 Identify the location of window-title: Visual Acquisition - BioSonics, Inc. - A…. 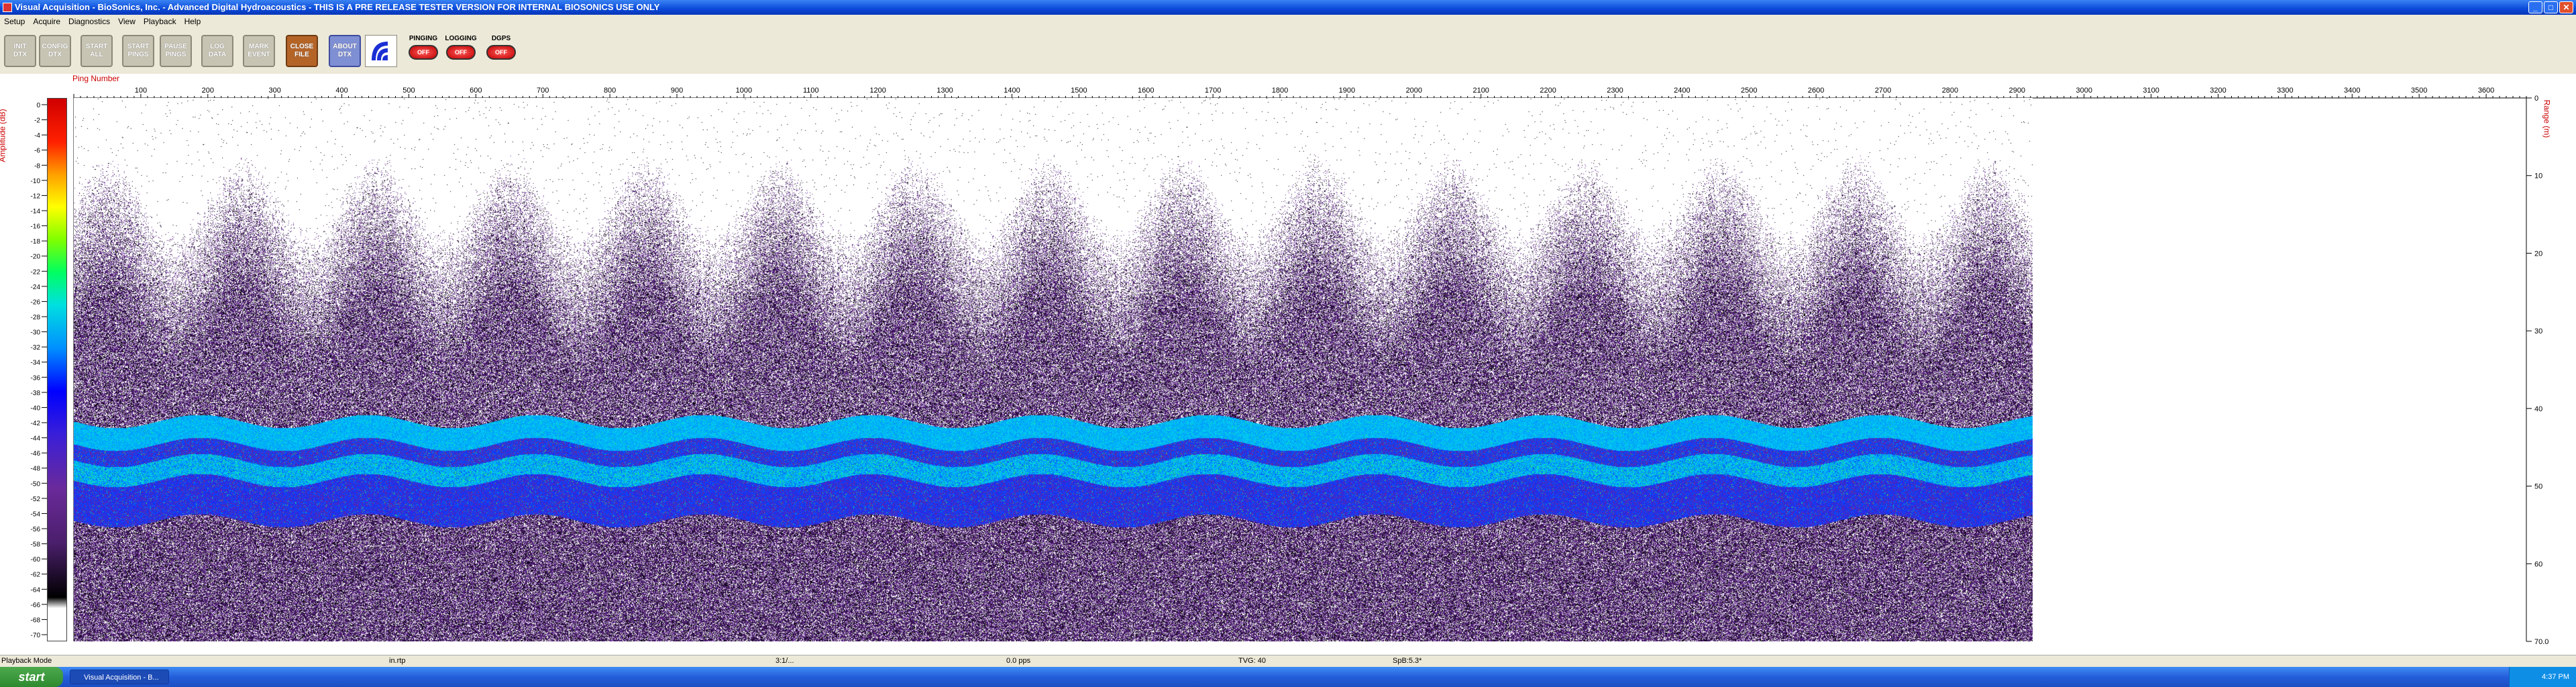
(337, 7).